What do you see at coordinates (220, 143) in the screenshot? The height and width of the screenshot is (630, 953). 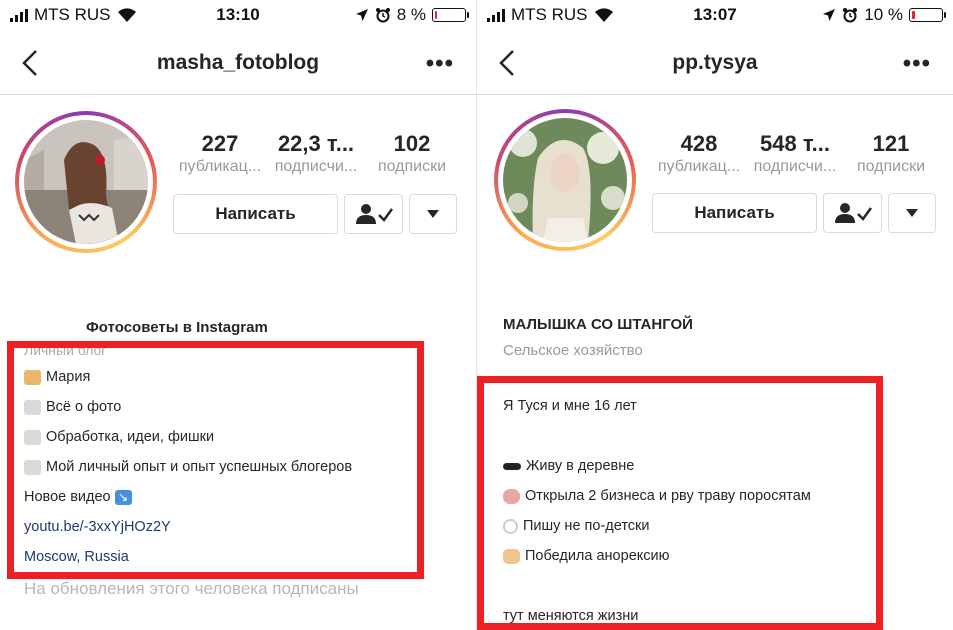 I see `stat-value: 227` at bounding box center [220, 143].